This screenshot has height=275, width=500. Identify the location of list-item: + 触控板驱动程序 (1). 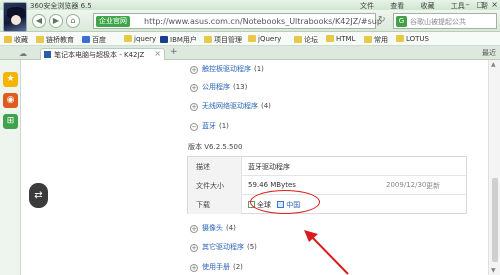
(227, 69).